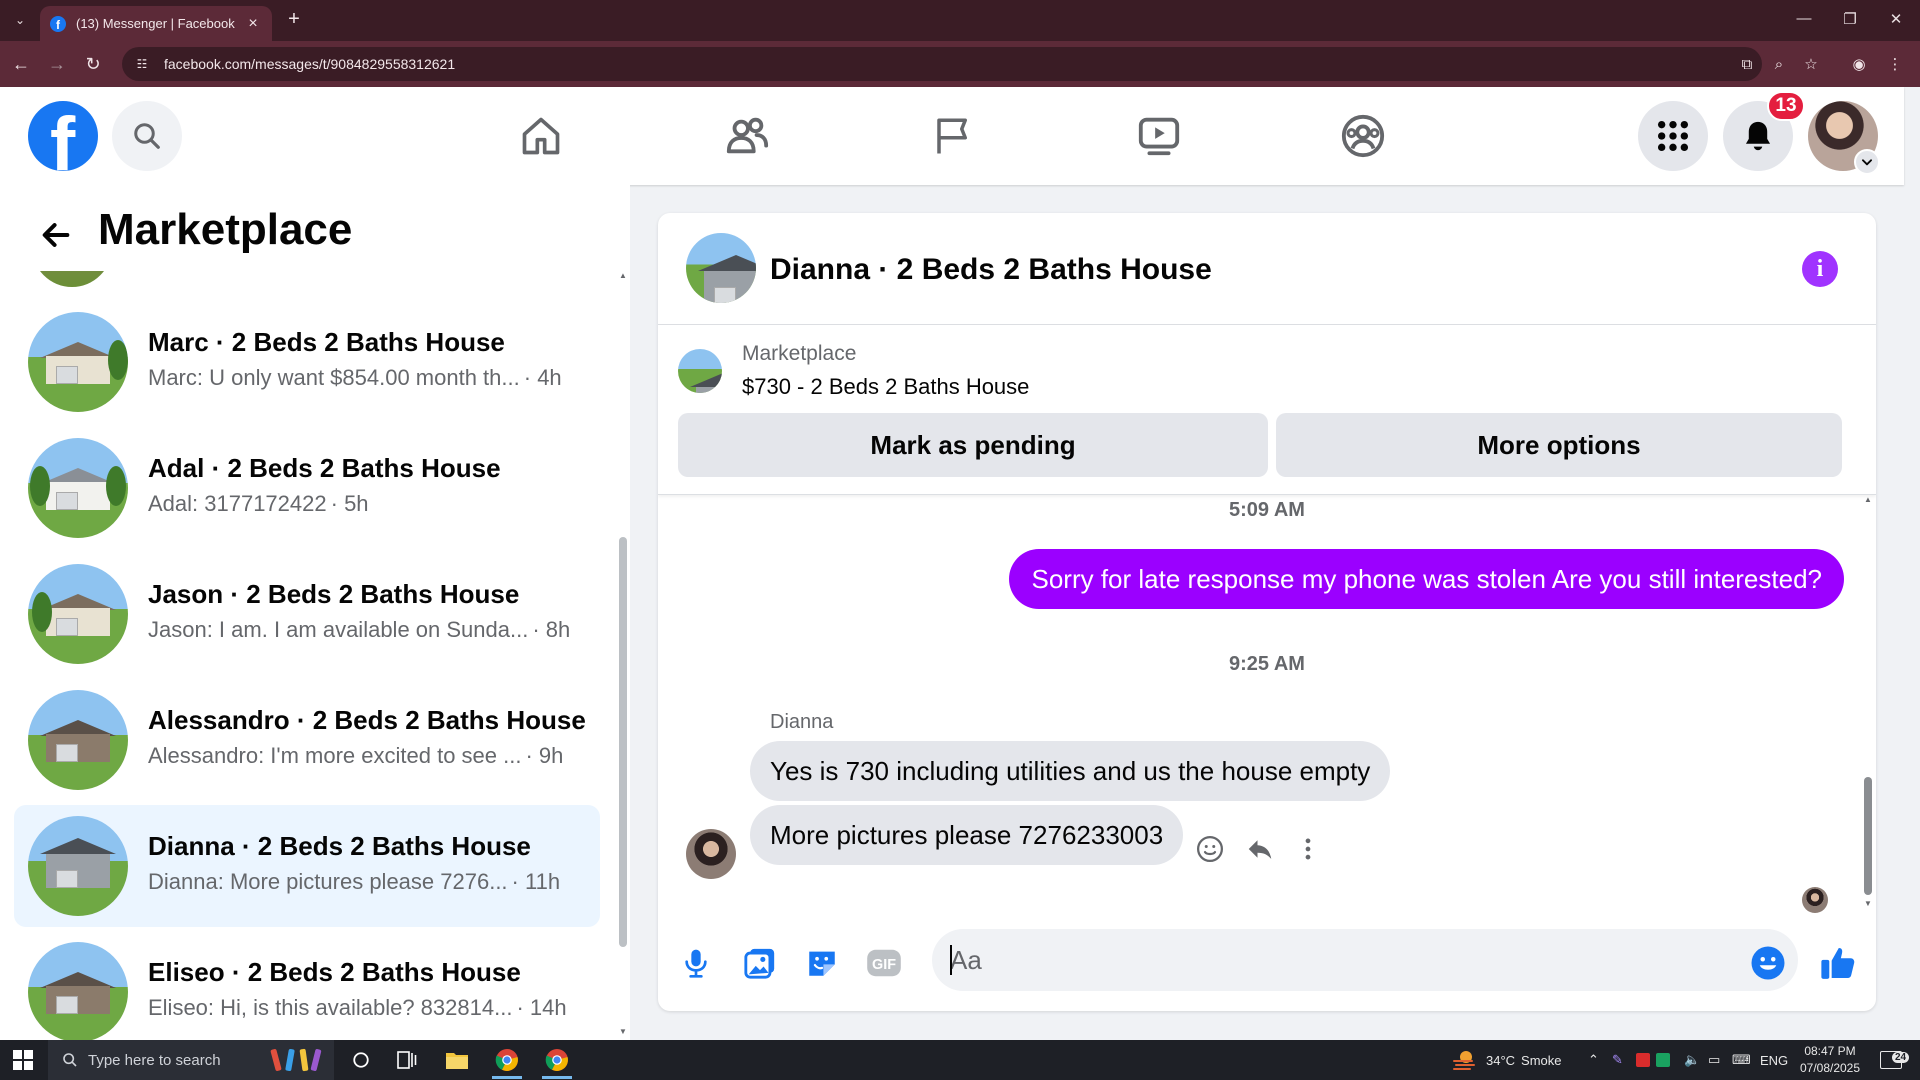 Image resolution: width=1920 pixels, height=1080 pixels. What do you see at coordinates (1895, 64) in the screenshot?
I see `browser-menu-icon: ⋮` at bounding box center [1895, 64].